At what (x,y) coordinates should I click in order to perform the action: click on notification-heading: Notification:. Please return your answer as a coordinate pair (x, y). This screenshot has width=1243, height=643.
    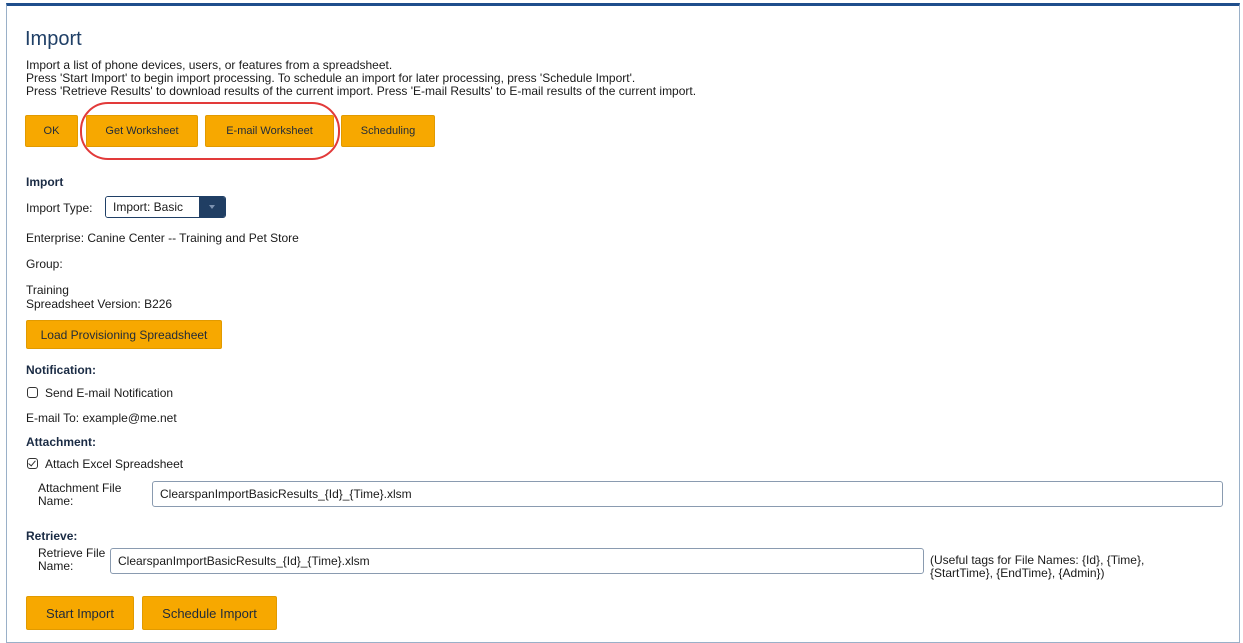
    Looking at the image, I should click on (61, 370).